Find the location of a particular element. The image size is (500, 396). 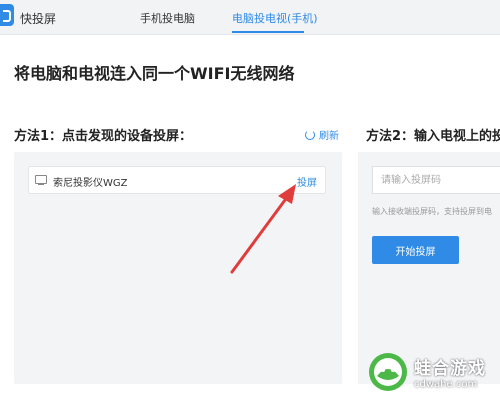

cast-code-input is located at coordinates (436, 180).